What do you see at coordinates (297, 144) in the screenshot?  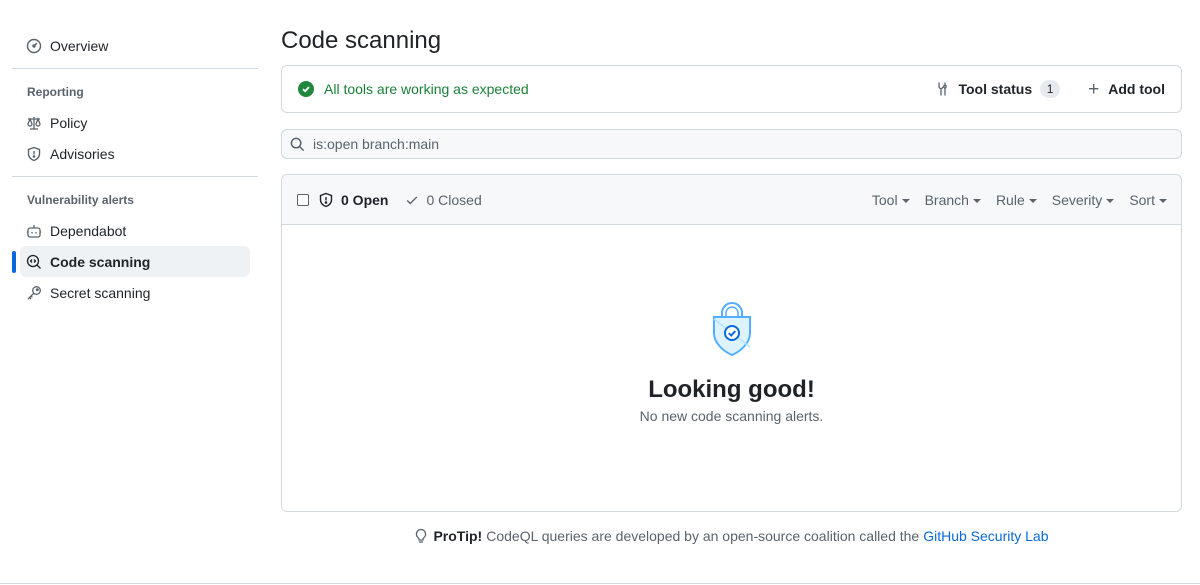 I see `search-icon` at bounding box center [297, 144].